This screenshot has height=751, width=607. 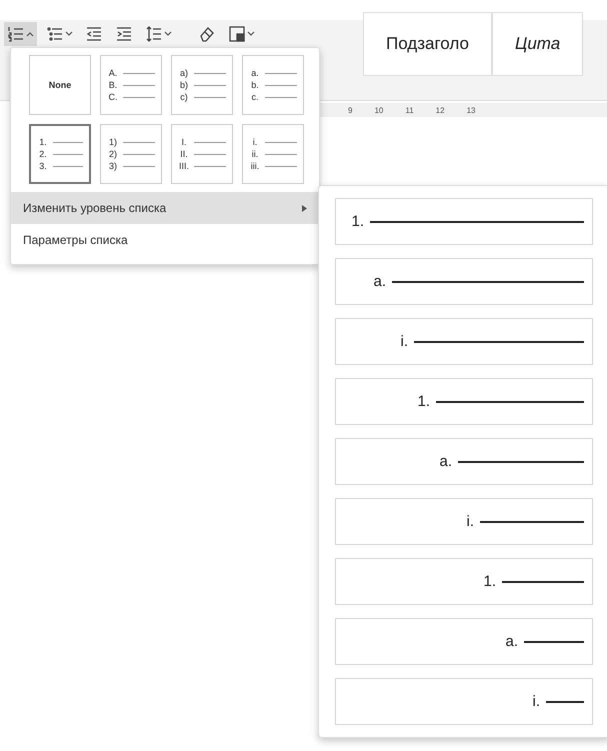 What do you see at coordinates (538, 44) in the screenshot?
I see `style-preset: Цита` at bounding box center [538, 44].